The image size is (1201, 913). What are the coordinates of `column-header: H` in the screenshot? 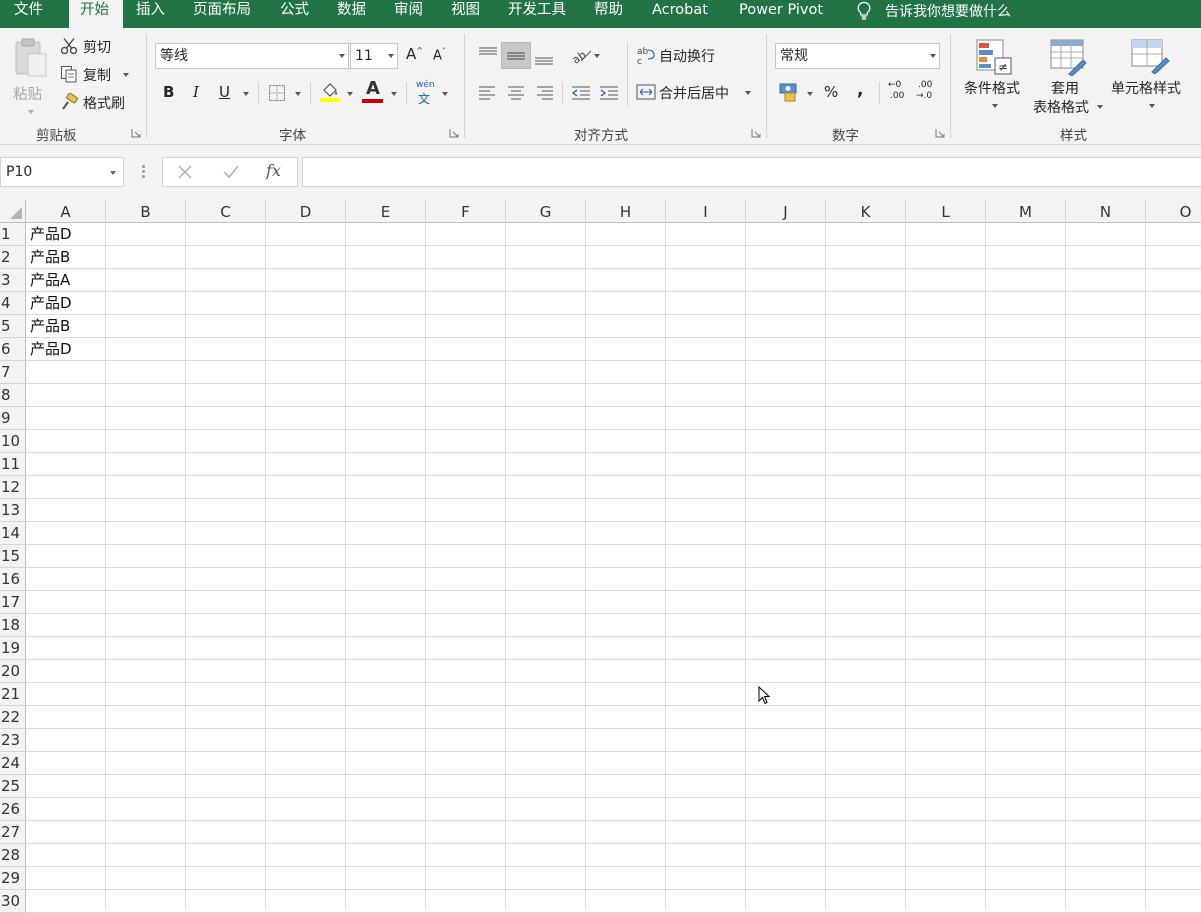 It's located at (626, 211).